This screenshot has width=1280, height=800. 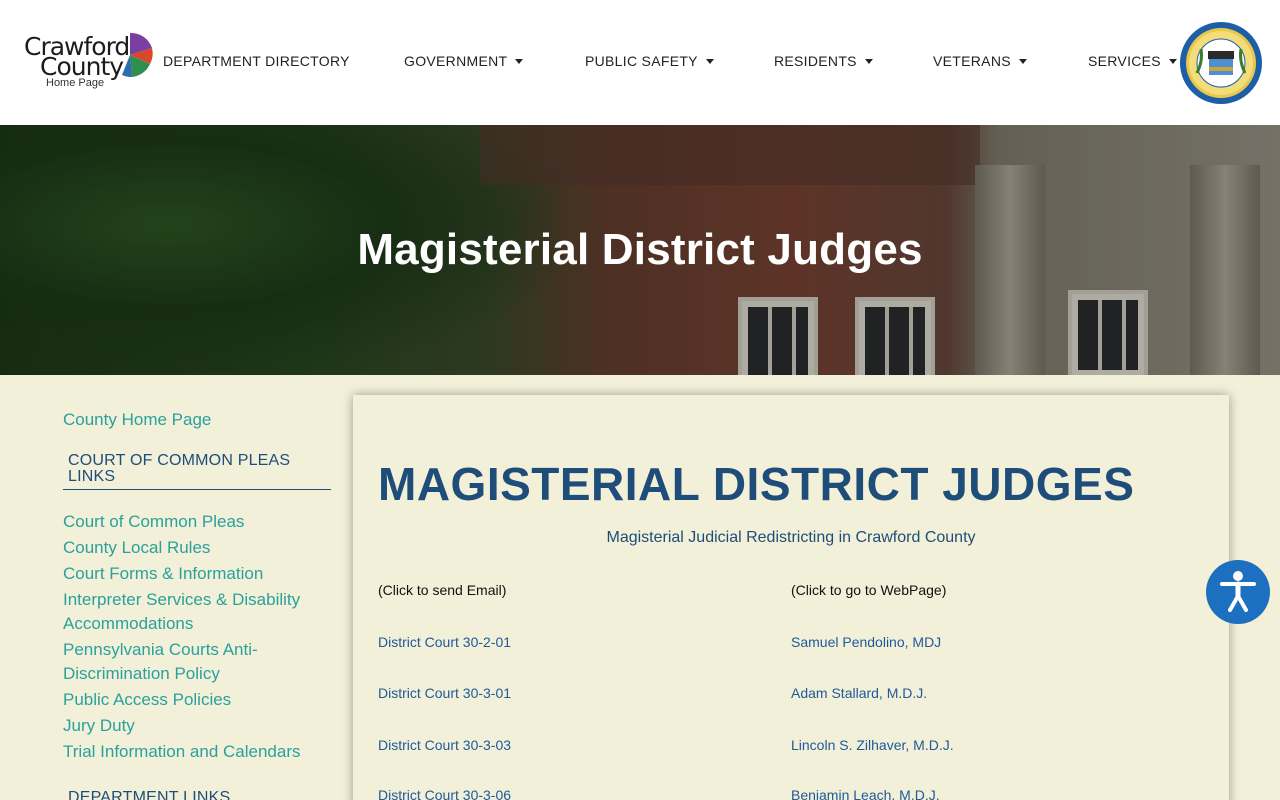 I want to click on judge-webpage-link: Adam Stallard, M.D.J., so click(x=859, y=693).